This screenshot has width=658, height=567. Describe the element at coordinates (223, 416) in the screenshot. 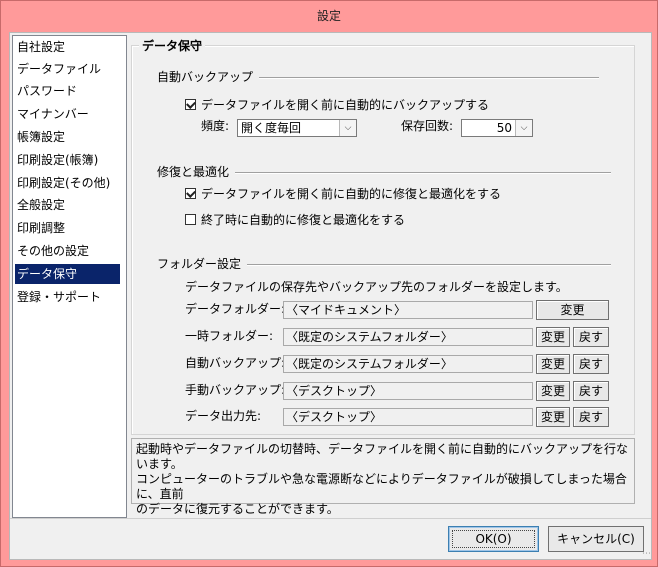

I see `data-output-folder-label: データ出力先:` at that location.